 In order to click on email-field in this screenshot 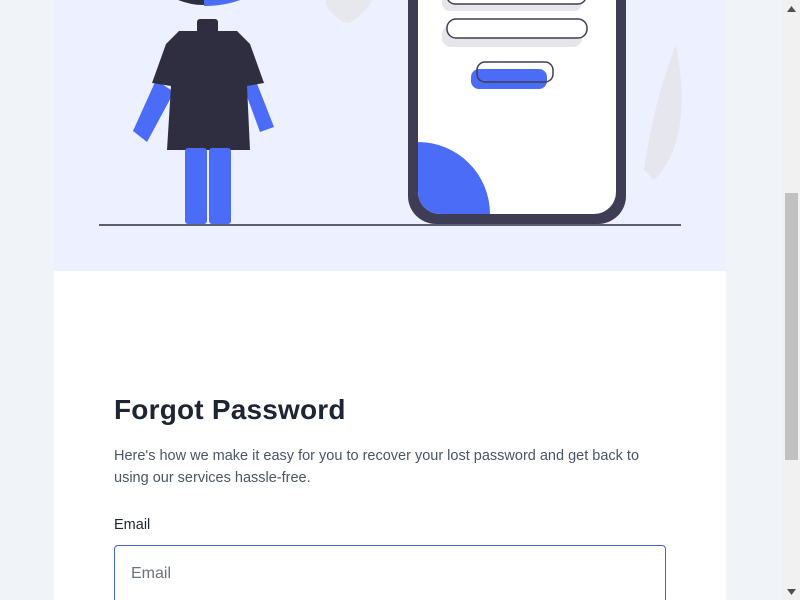, I will do `click(390, 572)`.